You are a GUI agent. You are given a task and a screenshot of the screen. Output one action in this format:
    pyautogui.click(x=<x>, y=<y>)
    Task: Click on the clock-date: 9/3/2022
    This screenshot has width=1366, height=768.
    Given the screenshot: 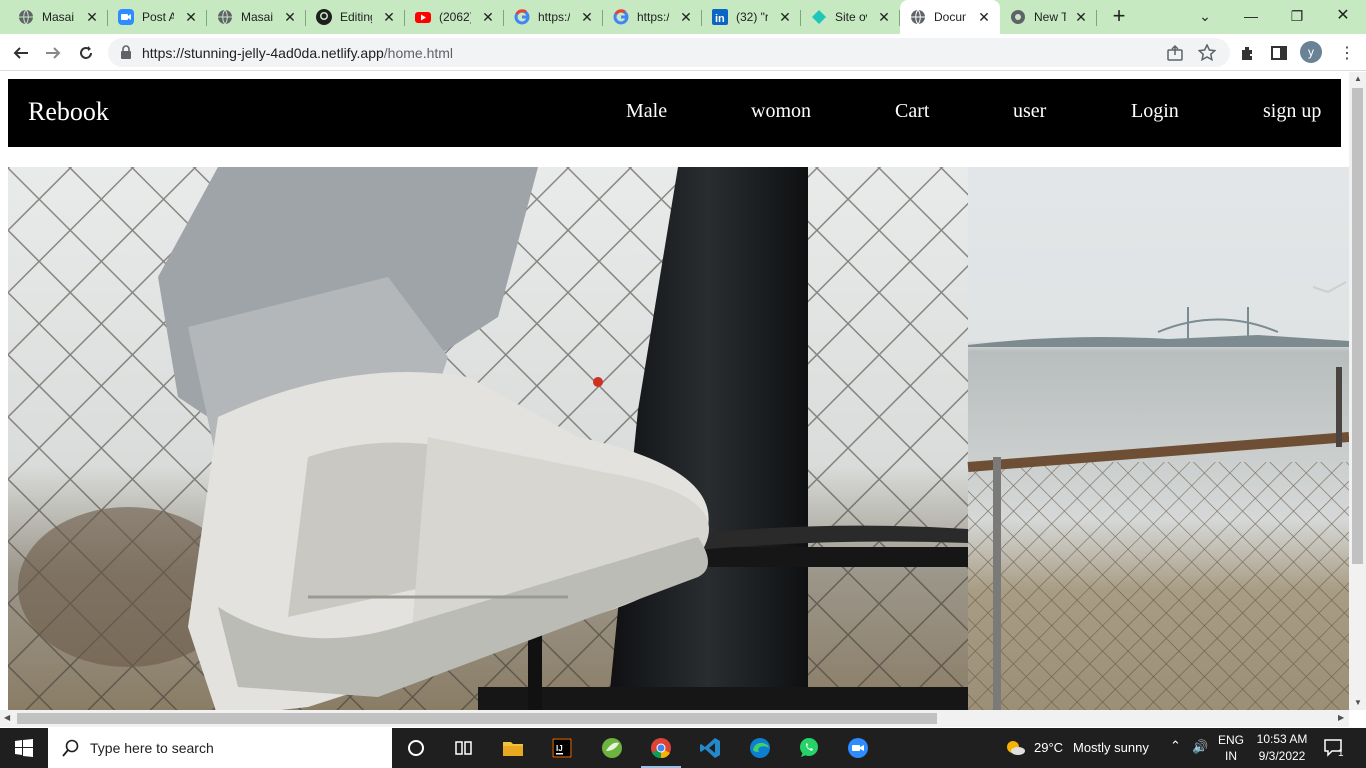 What is the action you would take?
    pyautogui.click(x=1282, y=756)
    